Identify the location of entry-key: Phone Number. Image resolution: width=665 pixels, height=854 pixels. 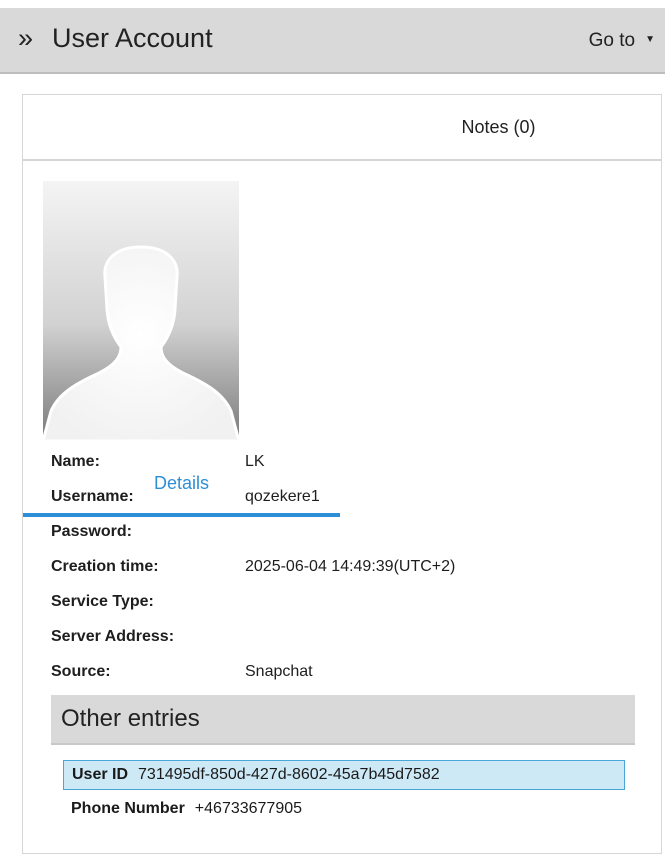
(128, 808).